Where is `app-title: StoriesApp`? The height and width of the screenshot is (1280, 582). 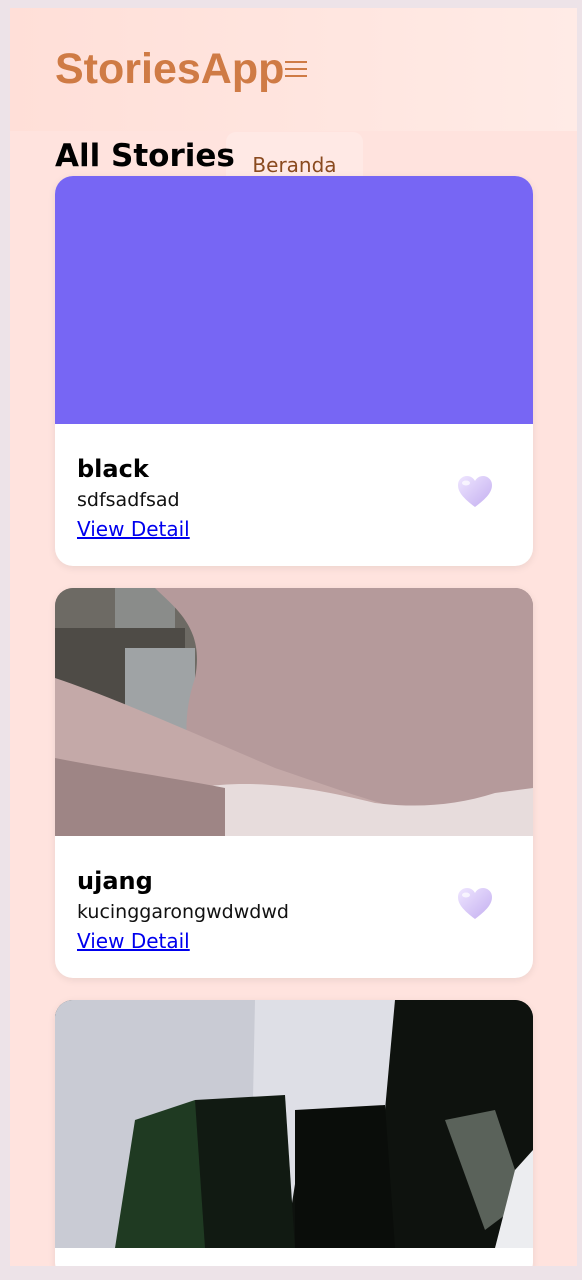 app-title: StoriesApp is located at coordinates (169, 69).